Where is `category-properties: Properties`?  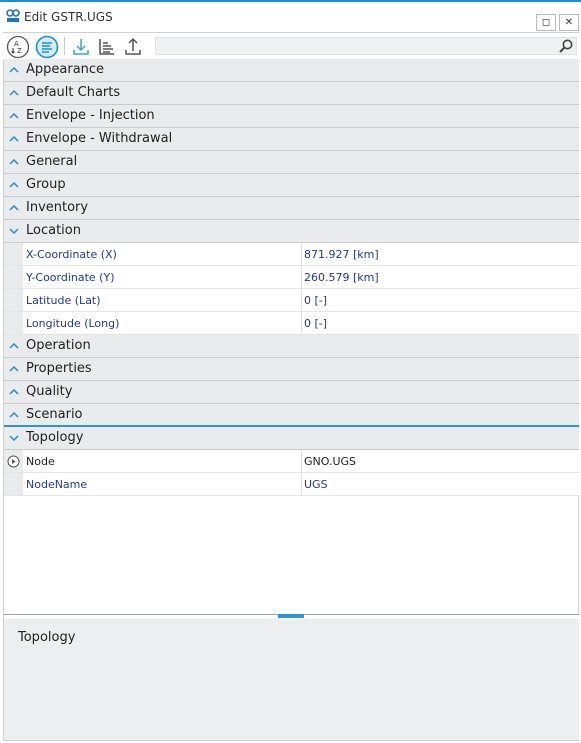 category-properties: Properties is located at coordinates (291, 369).